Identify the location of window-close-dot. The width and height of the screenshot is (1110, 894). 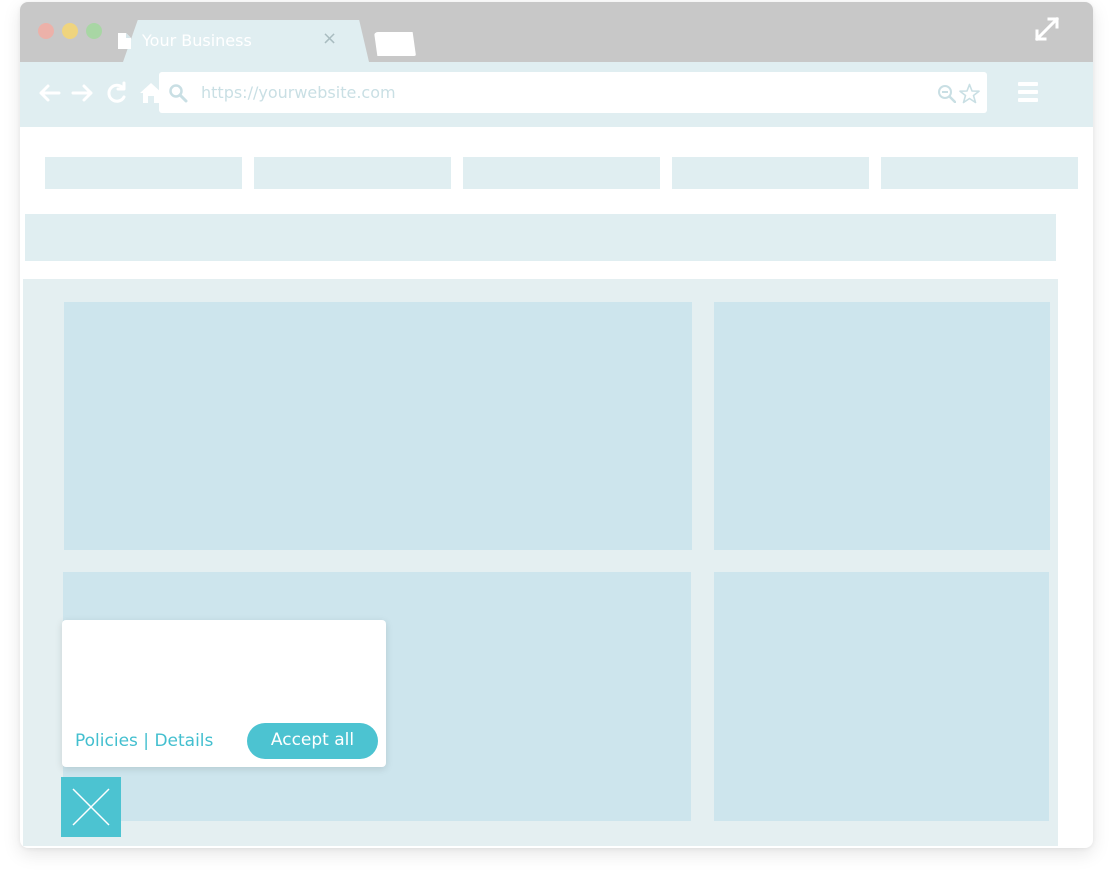
(46, 31).